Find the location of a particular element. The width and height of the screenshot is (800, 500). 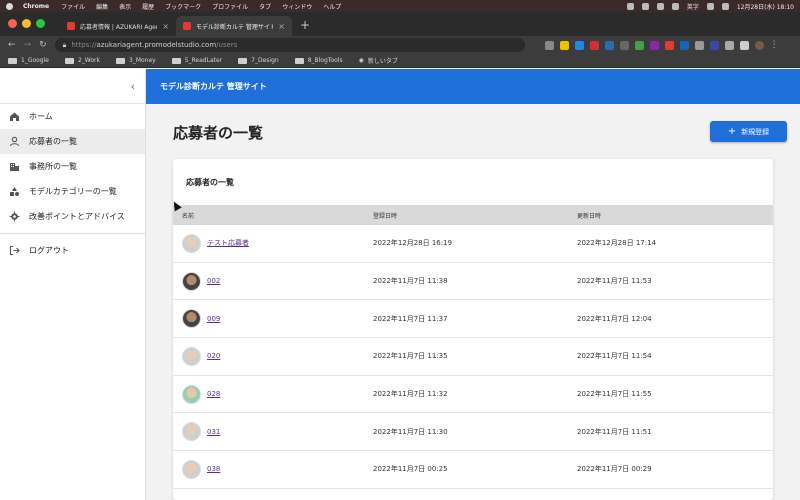

star-icon is located at coordinates (564, 45).